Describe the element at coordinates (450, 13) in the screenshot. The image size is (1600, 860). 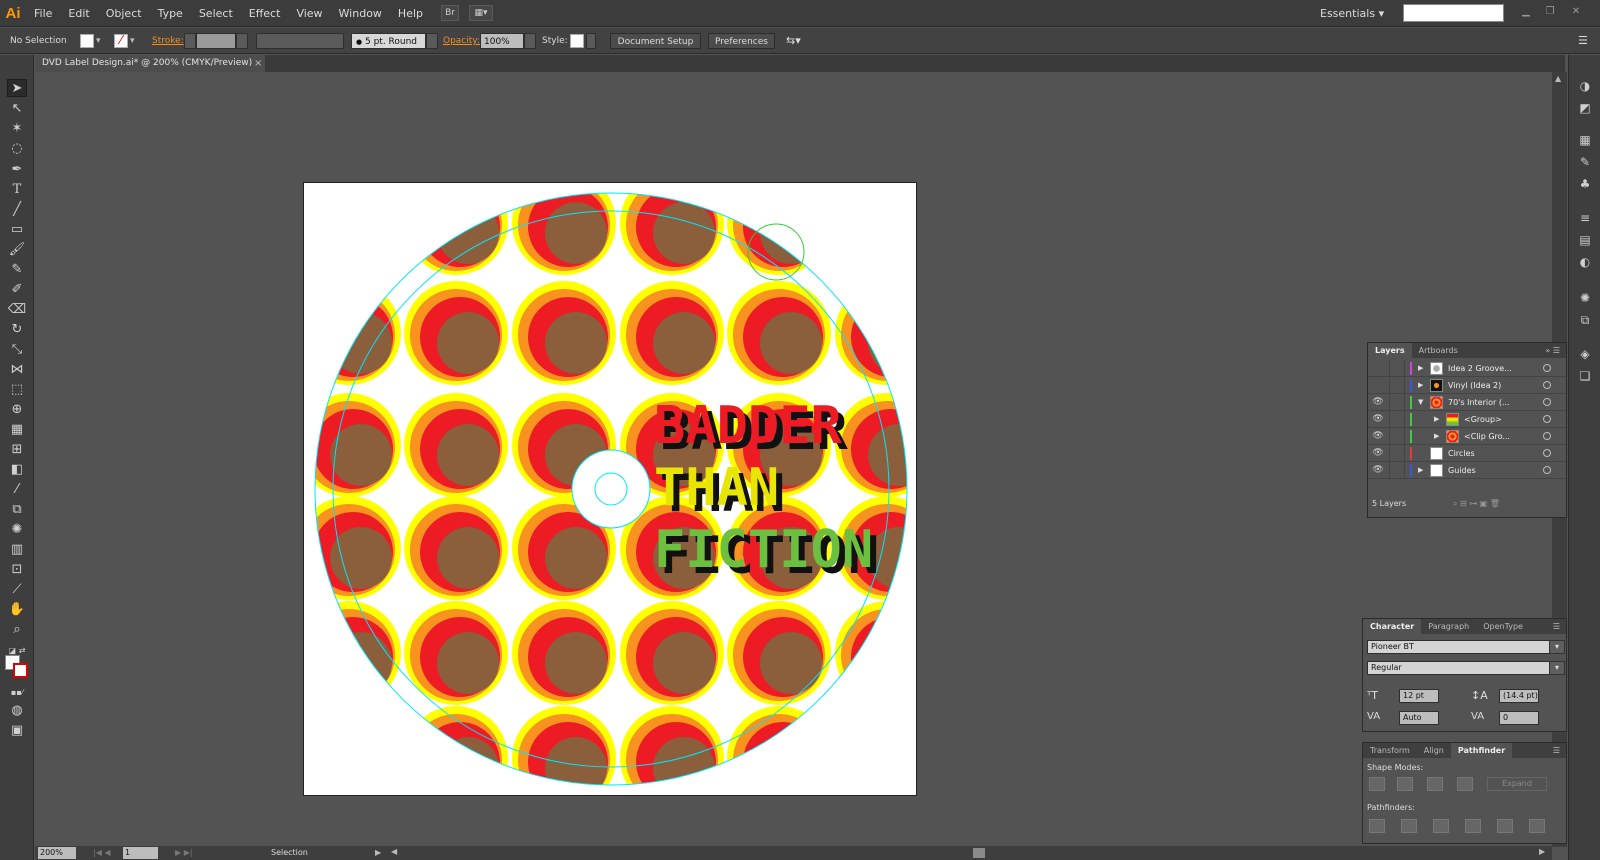
I see `bridge-button: Br` at that location.